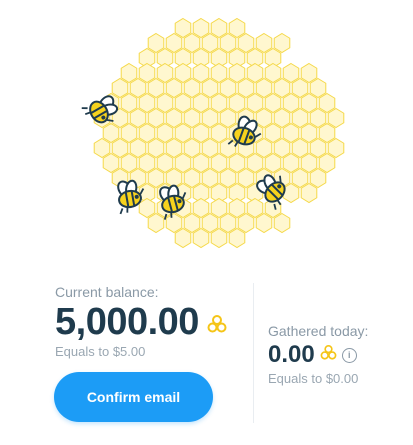 This screenshot has height=445, width=413. I want to click on section-divider, so click(253, 353).